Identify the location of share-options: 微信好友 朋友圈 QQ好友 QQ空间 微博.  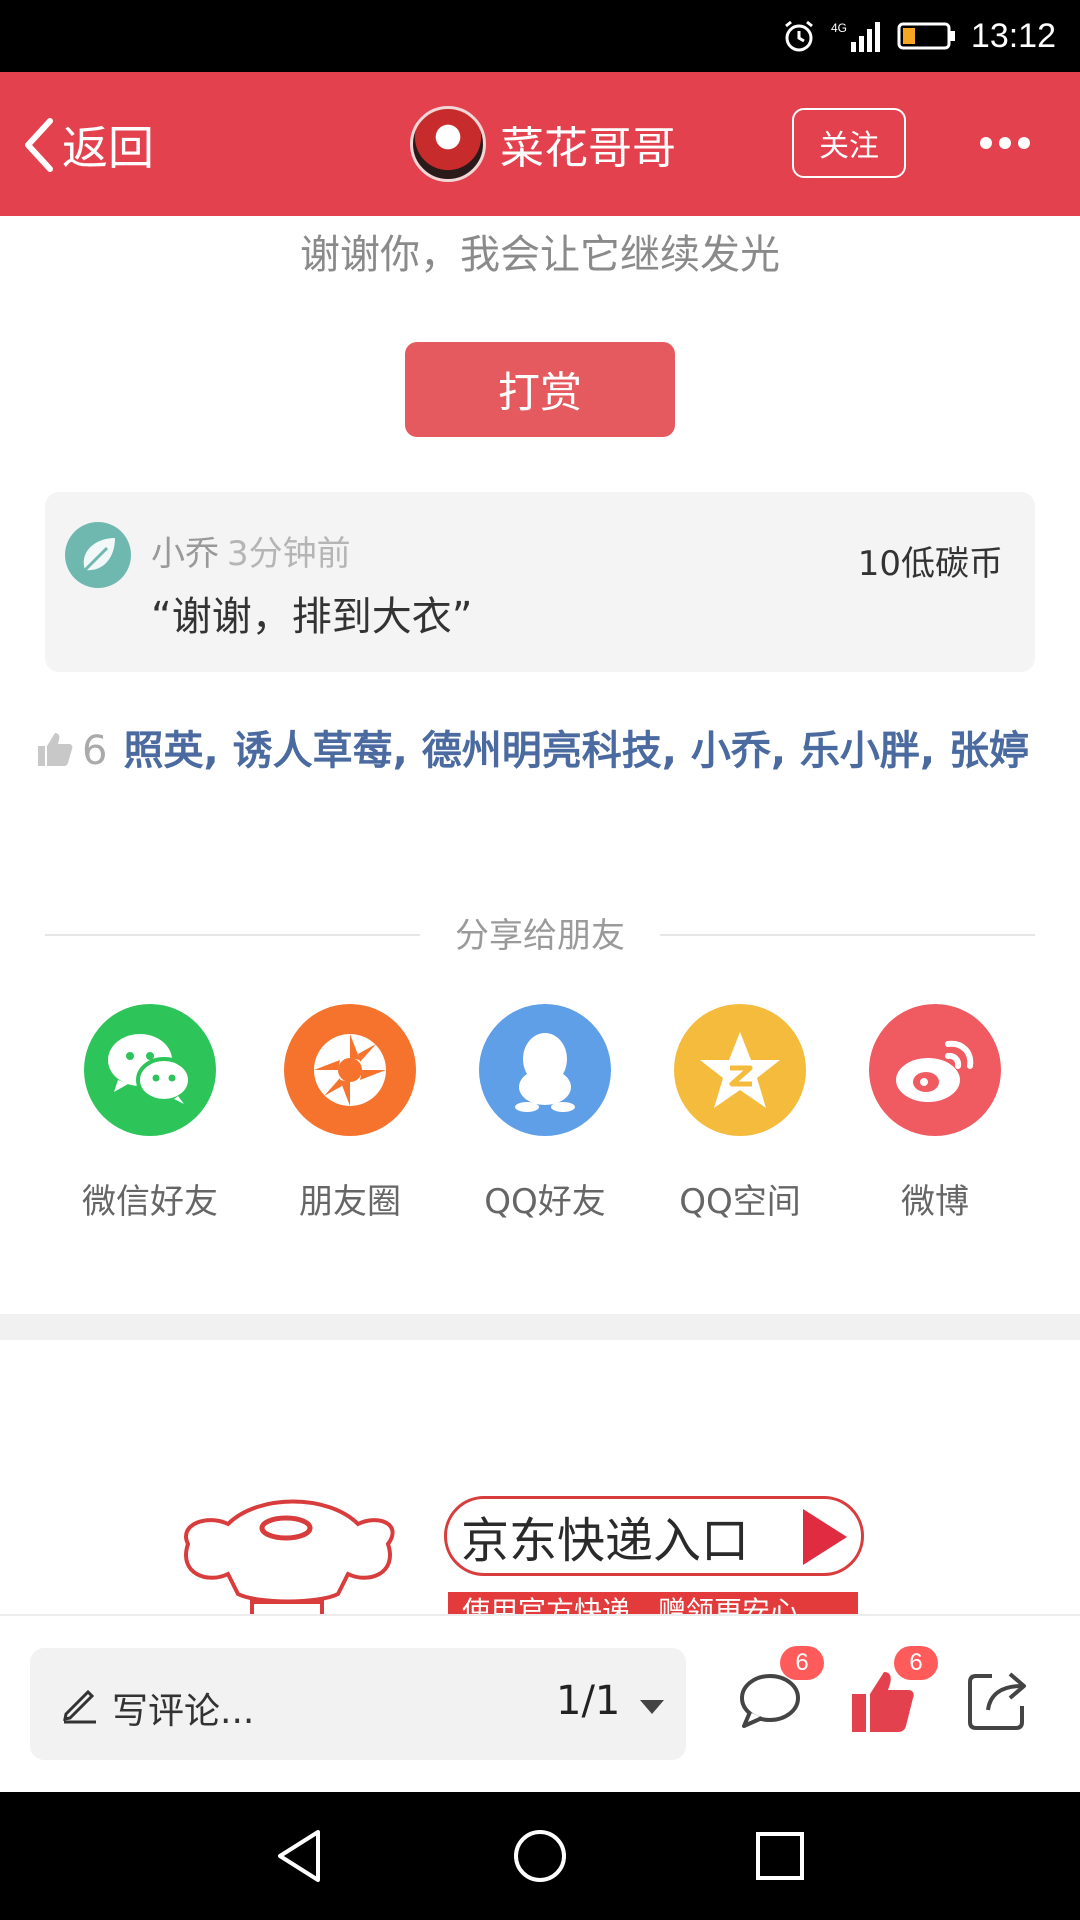
(540, 1124).